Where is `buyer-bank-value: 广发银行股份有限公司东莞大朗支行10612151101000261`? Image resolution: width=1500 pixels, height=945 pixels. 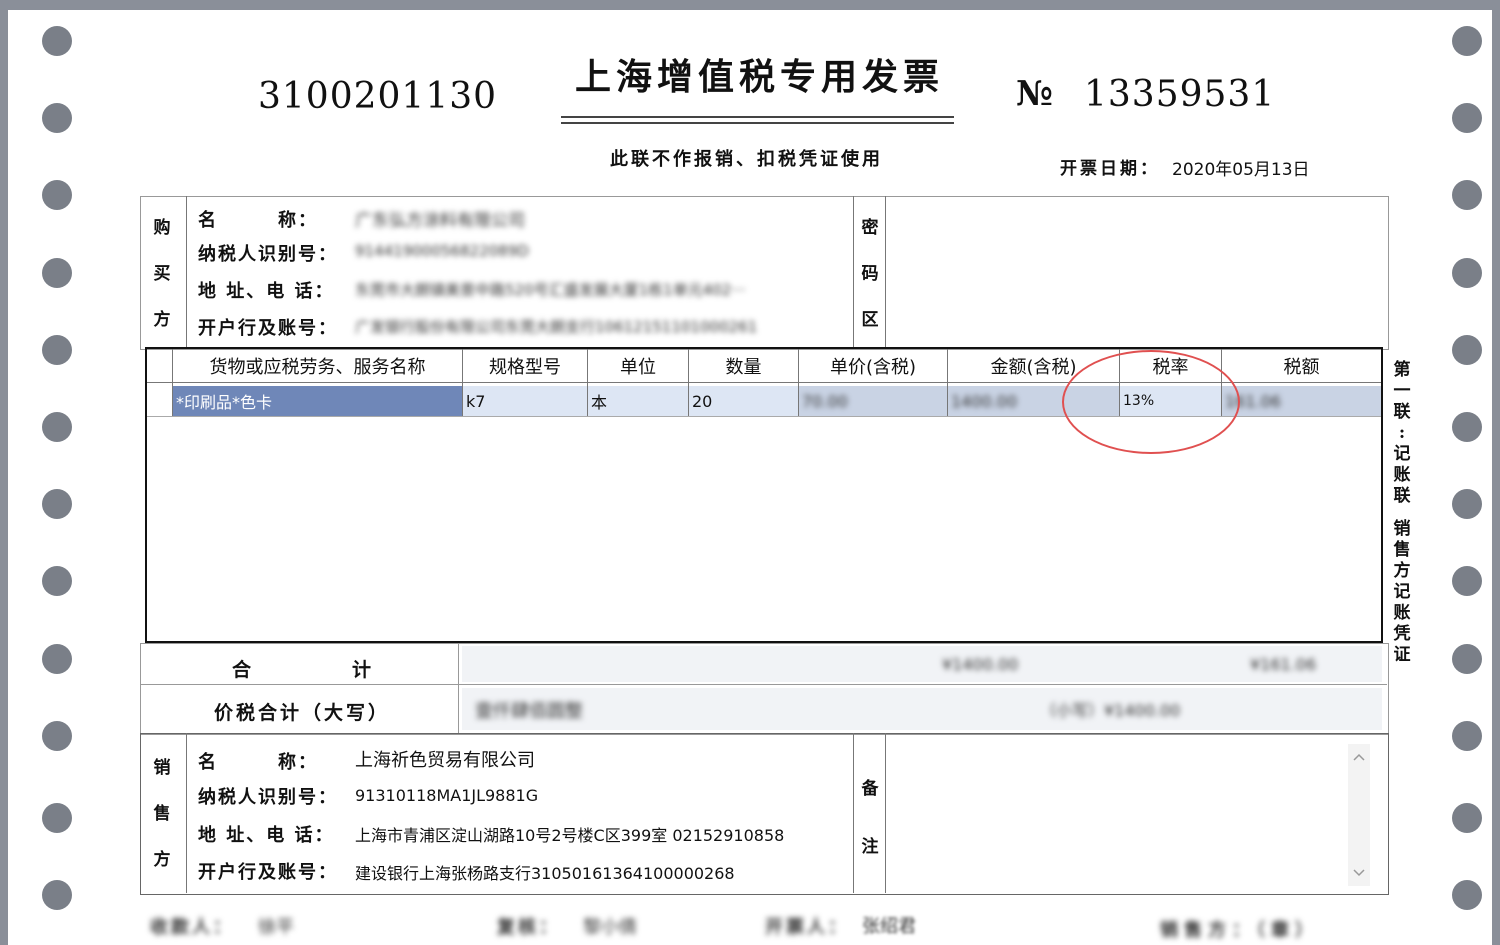 buyer-bank-value: 广发银行股份有限公司东莞大朗支行10612151101000261 is located at coordinates (556, 327).